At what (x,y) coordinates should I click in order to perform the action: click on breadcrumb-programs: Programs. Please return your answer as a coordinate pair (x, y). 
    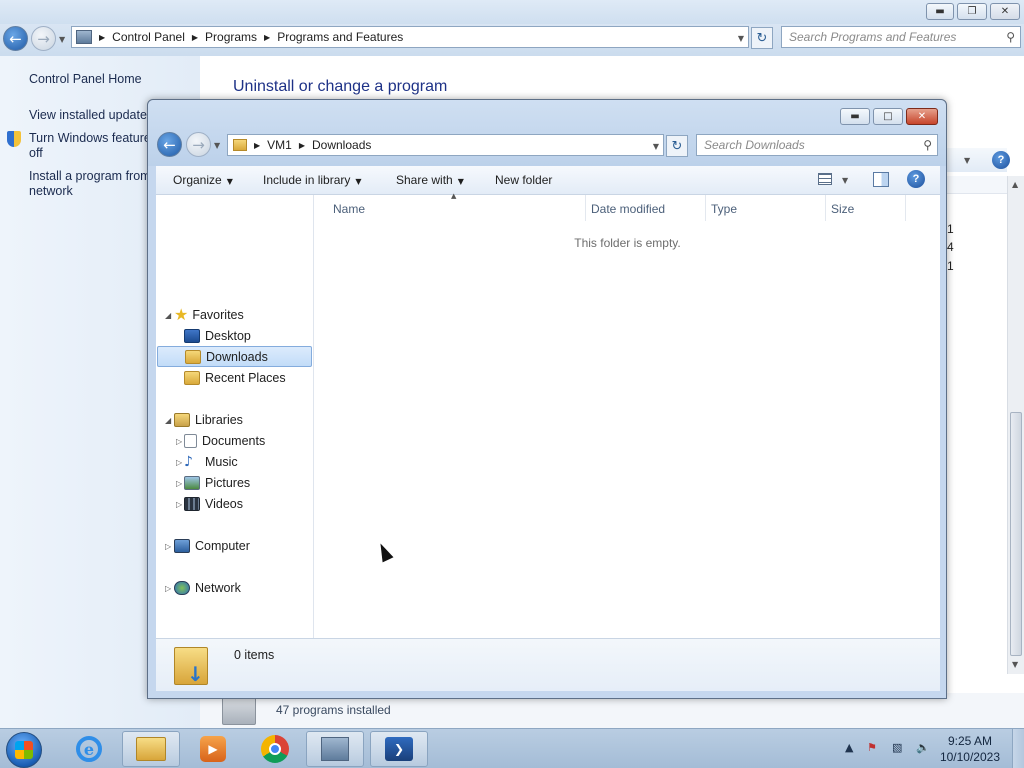
    Looking at the image, I should click on (231, 37).